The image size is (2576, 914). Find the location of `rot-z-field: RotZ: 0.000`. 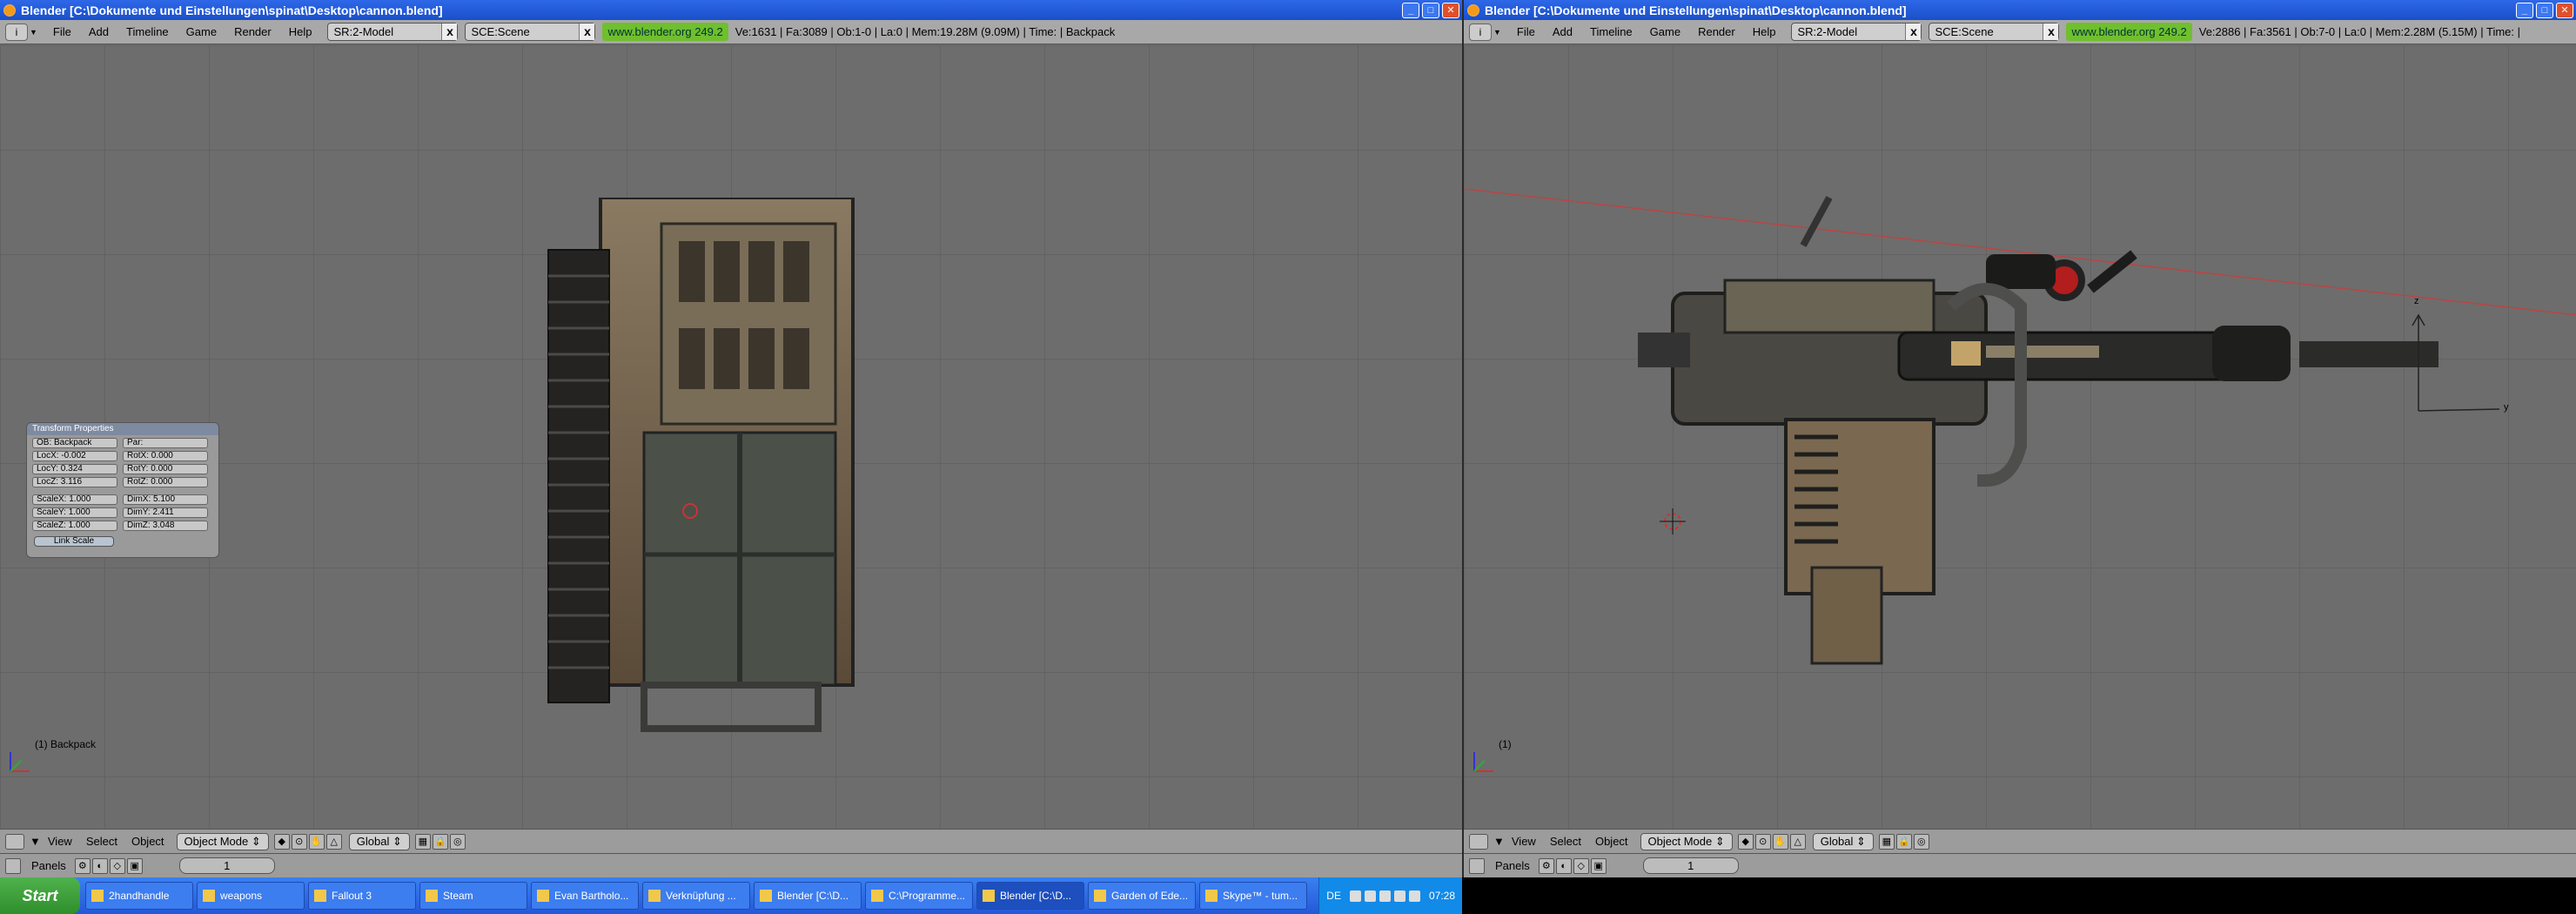

rot-z-field: RotZ: 0.000 is located at coordinates (165, 482).